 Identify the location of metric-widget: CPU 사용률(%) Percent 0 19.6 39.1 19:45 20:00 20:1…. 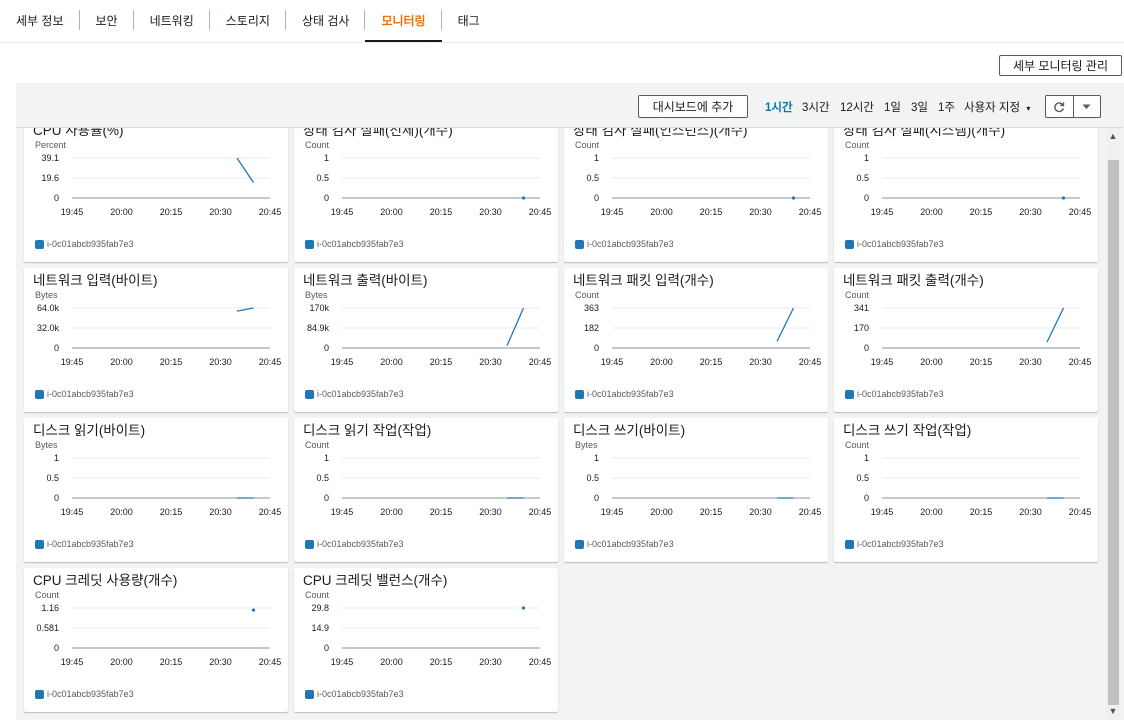
(156, 195).